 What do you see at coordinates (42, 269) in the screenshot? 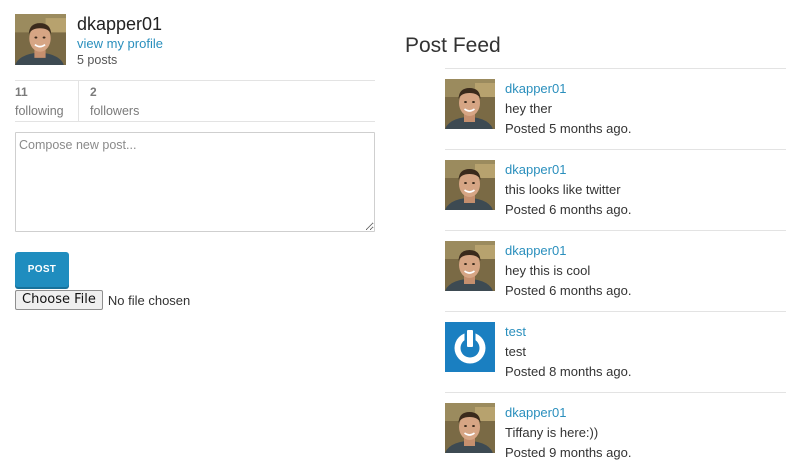
I see `post-button: POST` at bounding box center [42, 269].